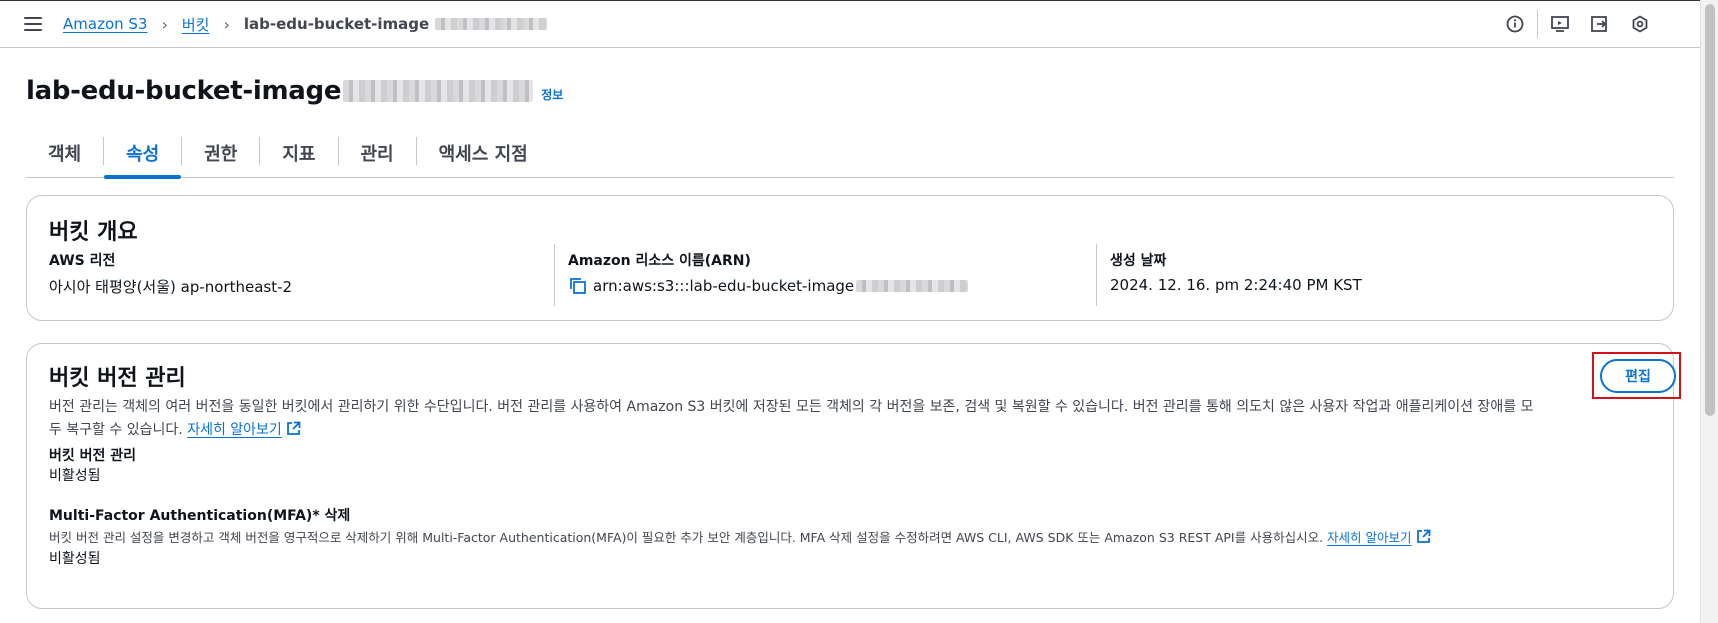  I want to click on toolbar-divider, so click(1537, 24).